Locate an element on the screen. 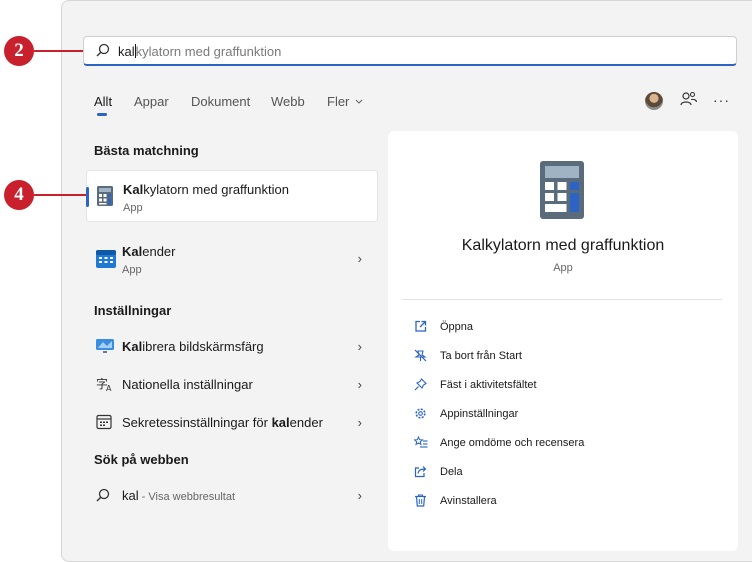 The height and width of the screenshot is (562, 752). tab-more-label: Fler is located at coordinates (338, 101).